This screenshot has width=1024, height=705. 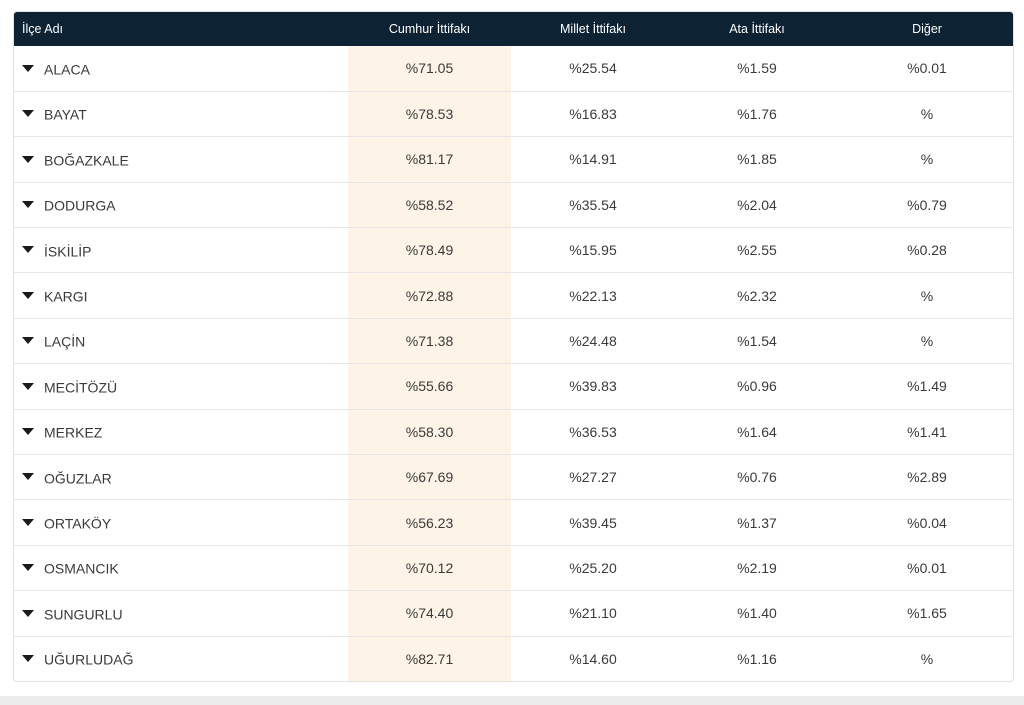 I want to click on millet-cell: %16.83, so click(x=593, y=114).